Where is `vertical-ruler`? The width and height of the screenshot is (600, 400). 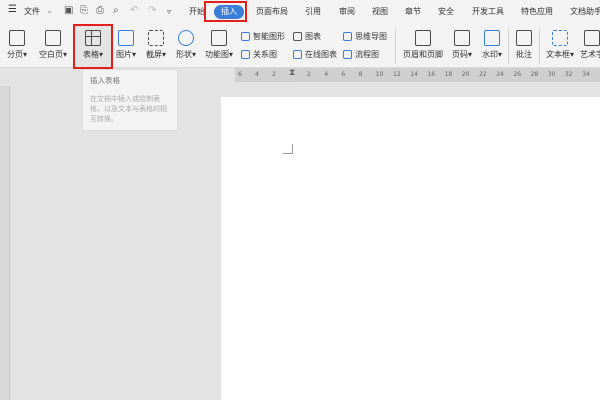
vertical-ruler is located at coordinates (5, 243).